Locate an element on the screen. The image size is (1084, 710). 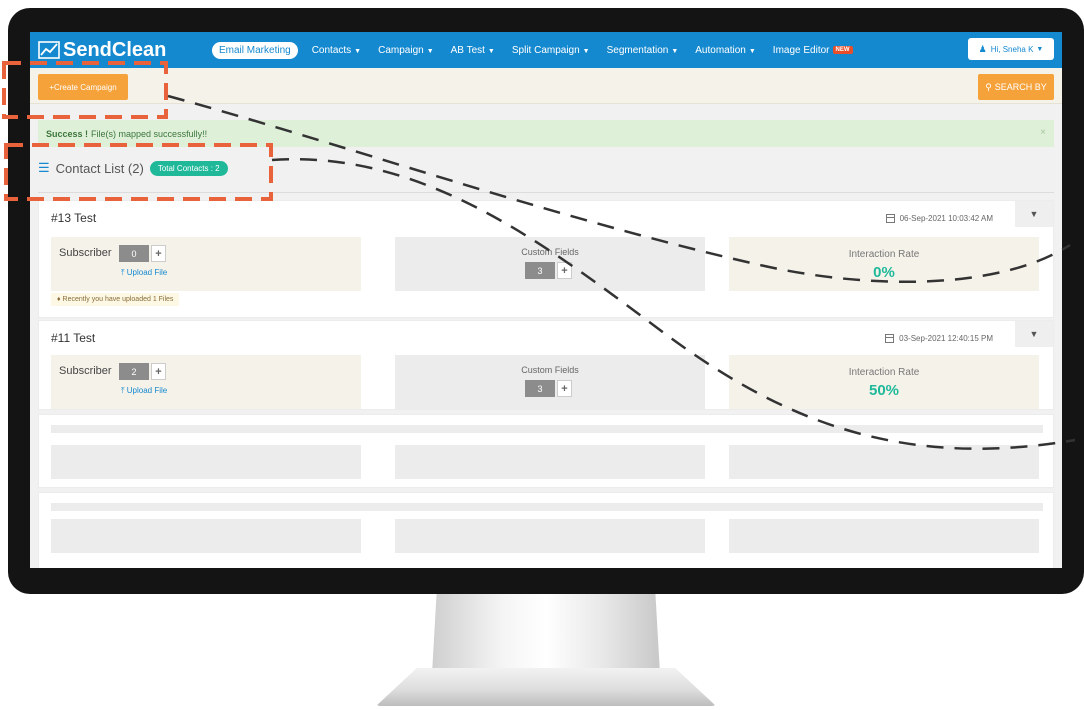
search-icon: ⚲ is located at coordinates (988, 86).